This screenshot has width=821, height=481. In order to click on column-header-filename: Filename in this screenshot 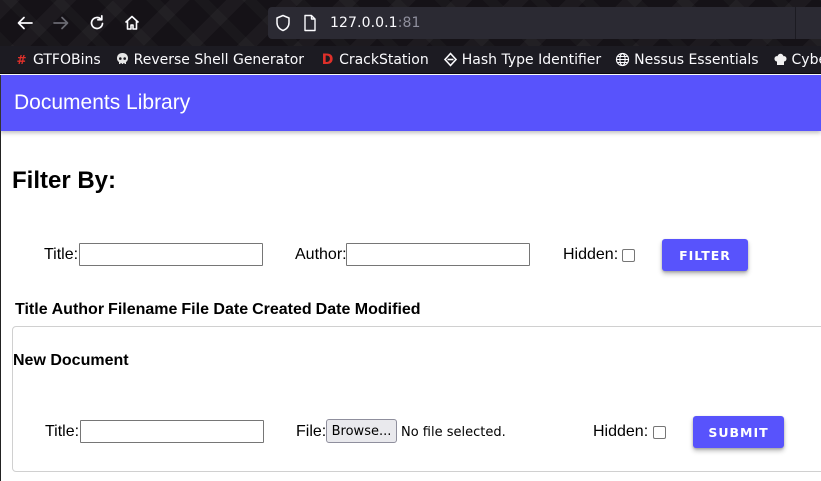, I will do `click(143, 309)`.